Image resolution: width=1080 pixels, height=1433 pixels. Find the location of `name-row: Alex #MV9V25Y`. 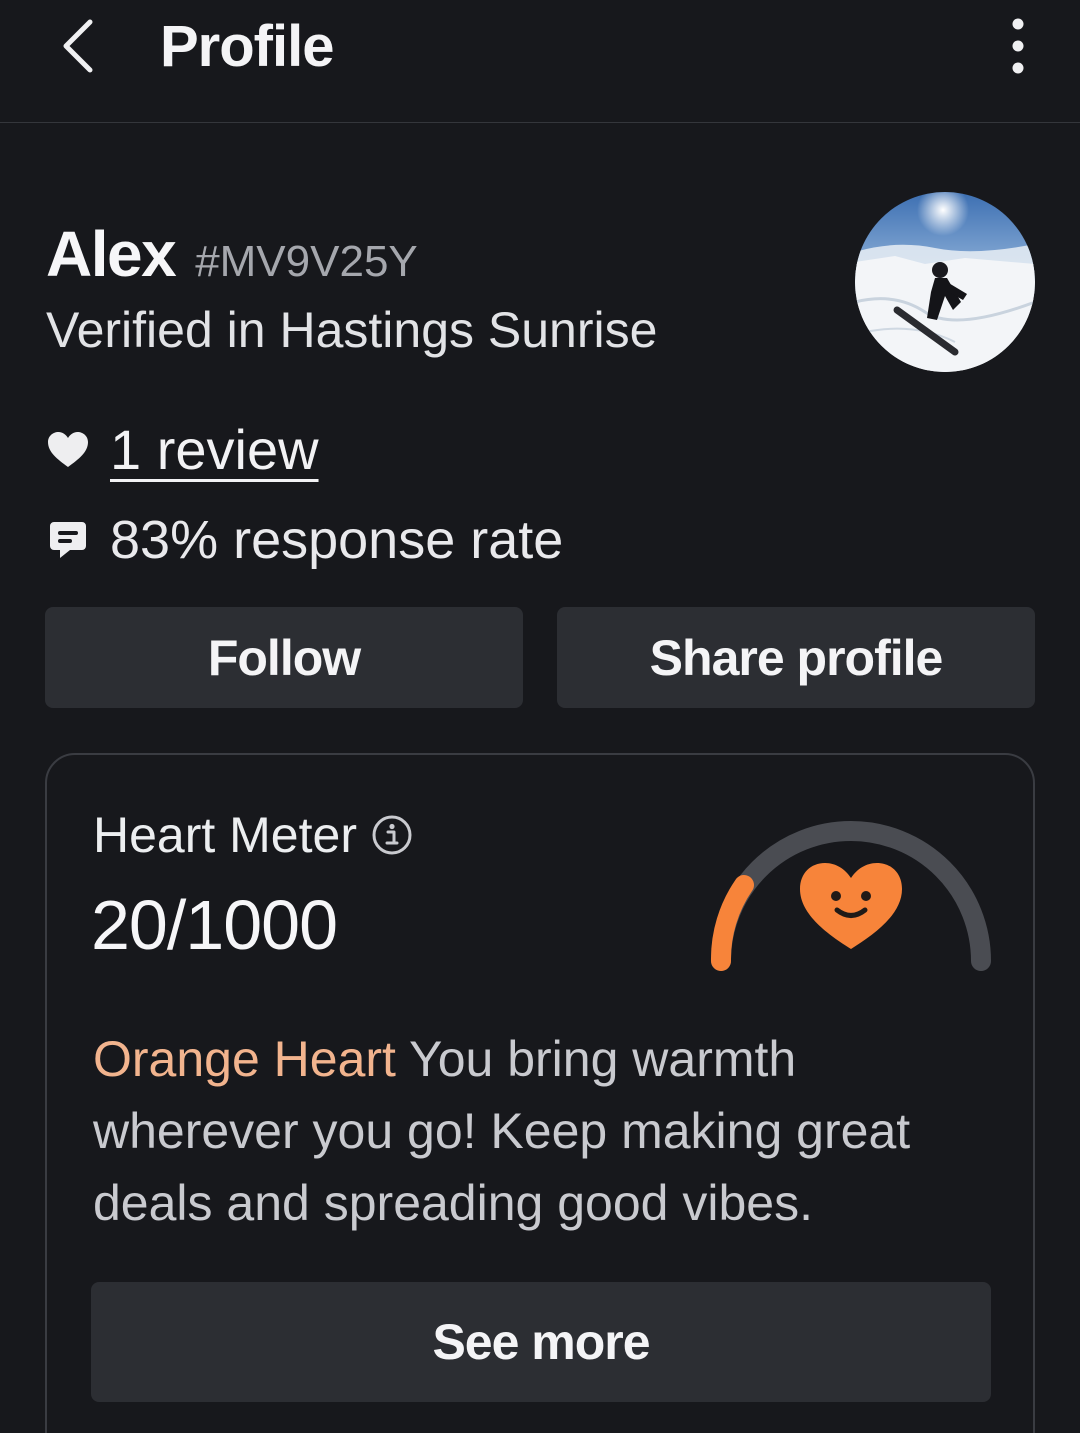

name-row: Alex #MV9V25Y is located at coordinates (232, 258).